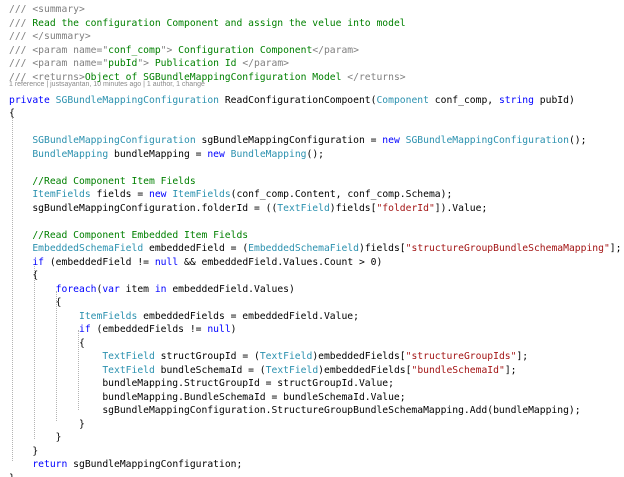  I want to click on code-token: var, so click(111, 289).